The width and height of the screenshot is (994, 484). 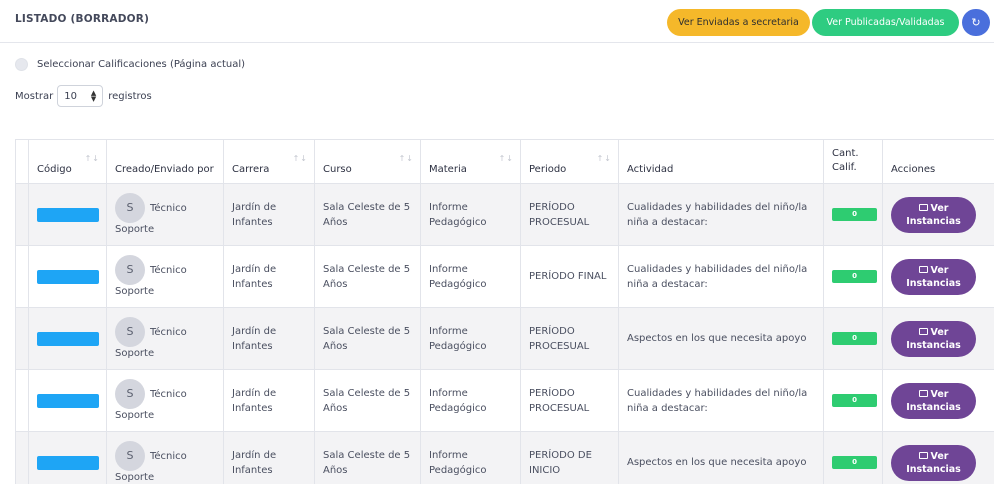 What do you see at coordinates (853, 161) in the screenshot?
I see `column-header: Cant. Calif.` at bounding box center [853, 161].